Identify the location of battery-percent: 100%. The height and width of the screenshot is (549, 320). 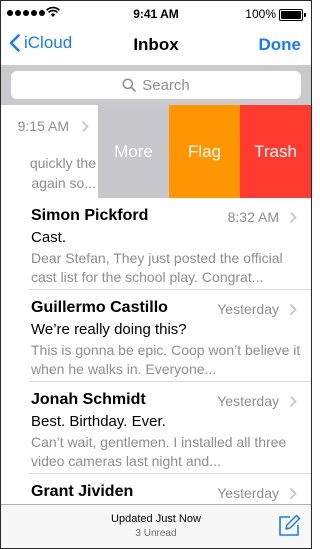
(260, 14).